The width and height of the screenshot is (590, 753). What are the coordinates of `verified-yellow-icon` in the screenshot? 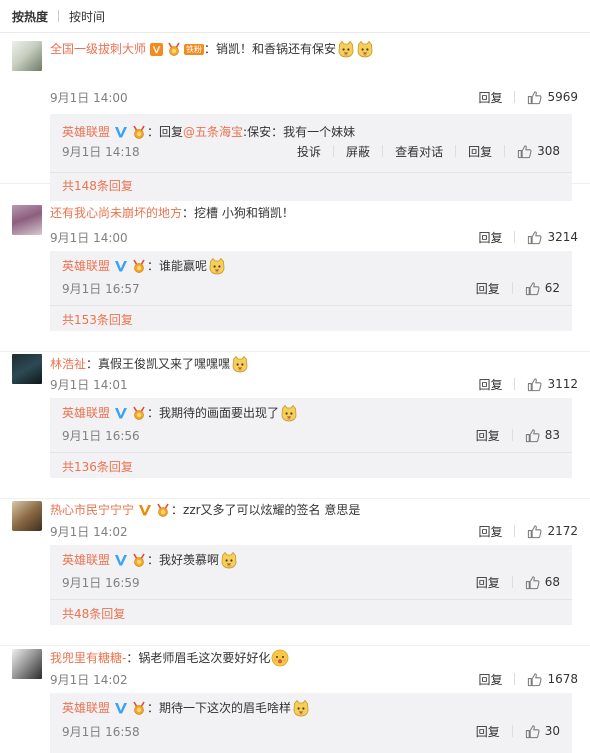 It's located at (145, 510).